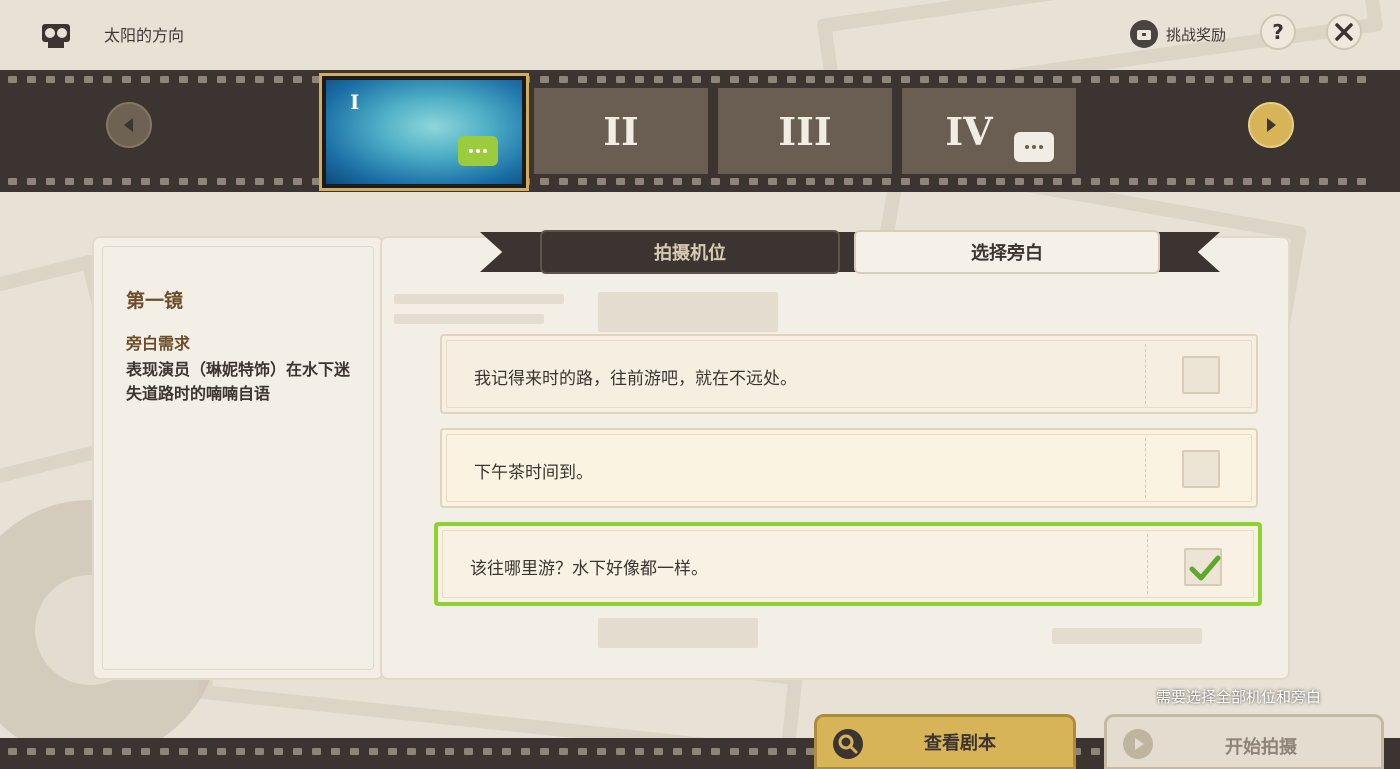 The width and height of the screenshot is (1400, 769). Describe the element at coordinates (478, 151) in the screenshot. I see `narration-chat-icon` at that location.